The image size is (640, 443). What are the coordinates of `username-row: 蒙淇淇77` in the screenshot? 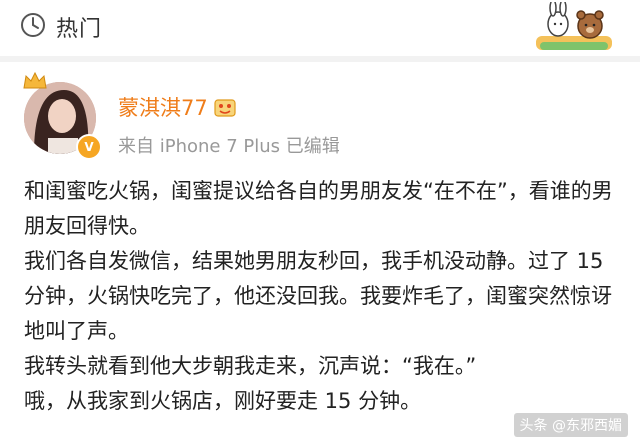 It's located at (177, 107).